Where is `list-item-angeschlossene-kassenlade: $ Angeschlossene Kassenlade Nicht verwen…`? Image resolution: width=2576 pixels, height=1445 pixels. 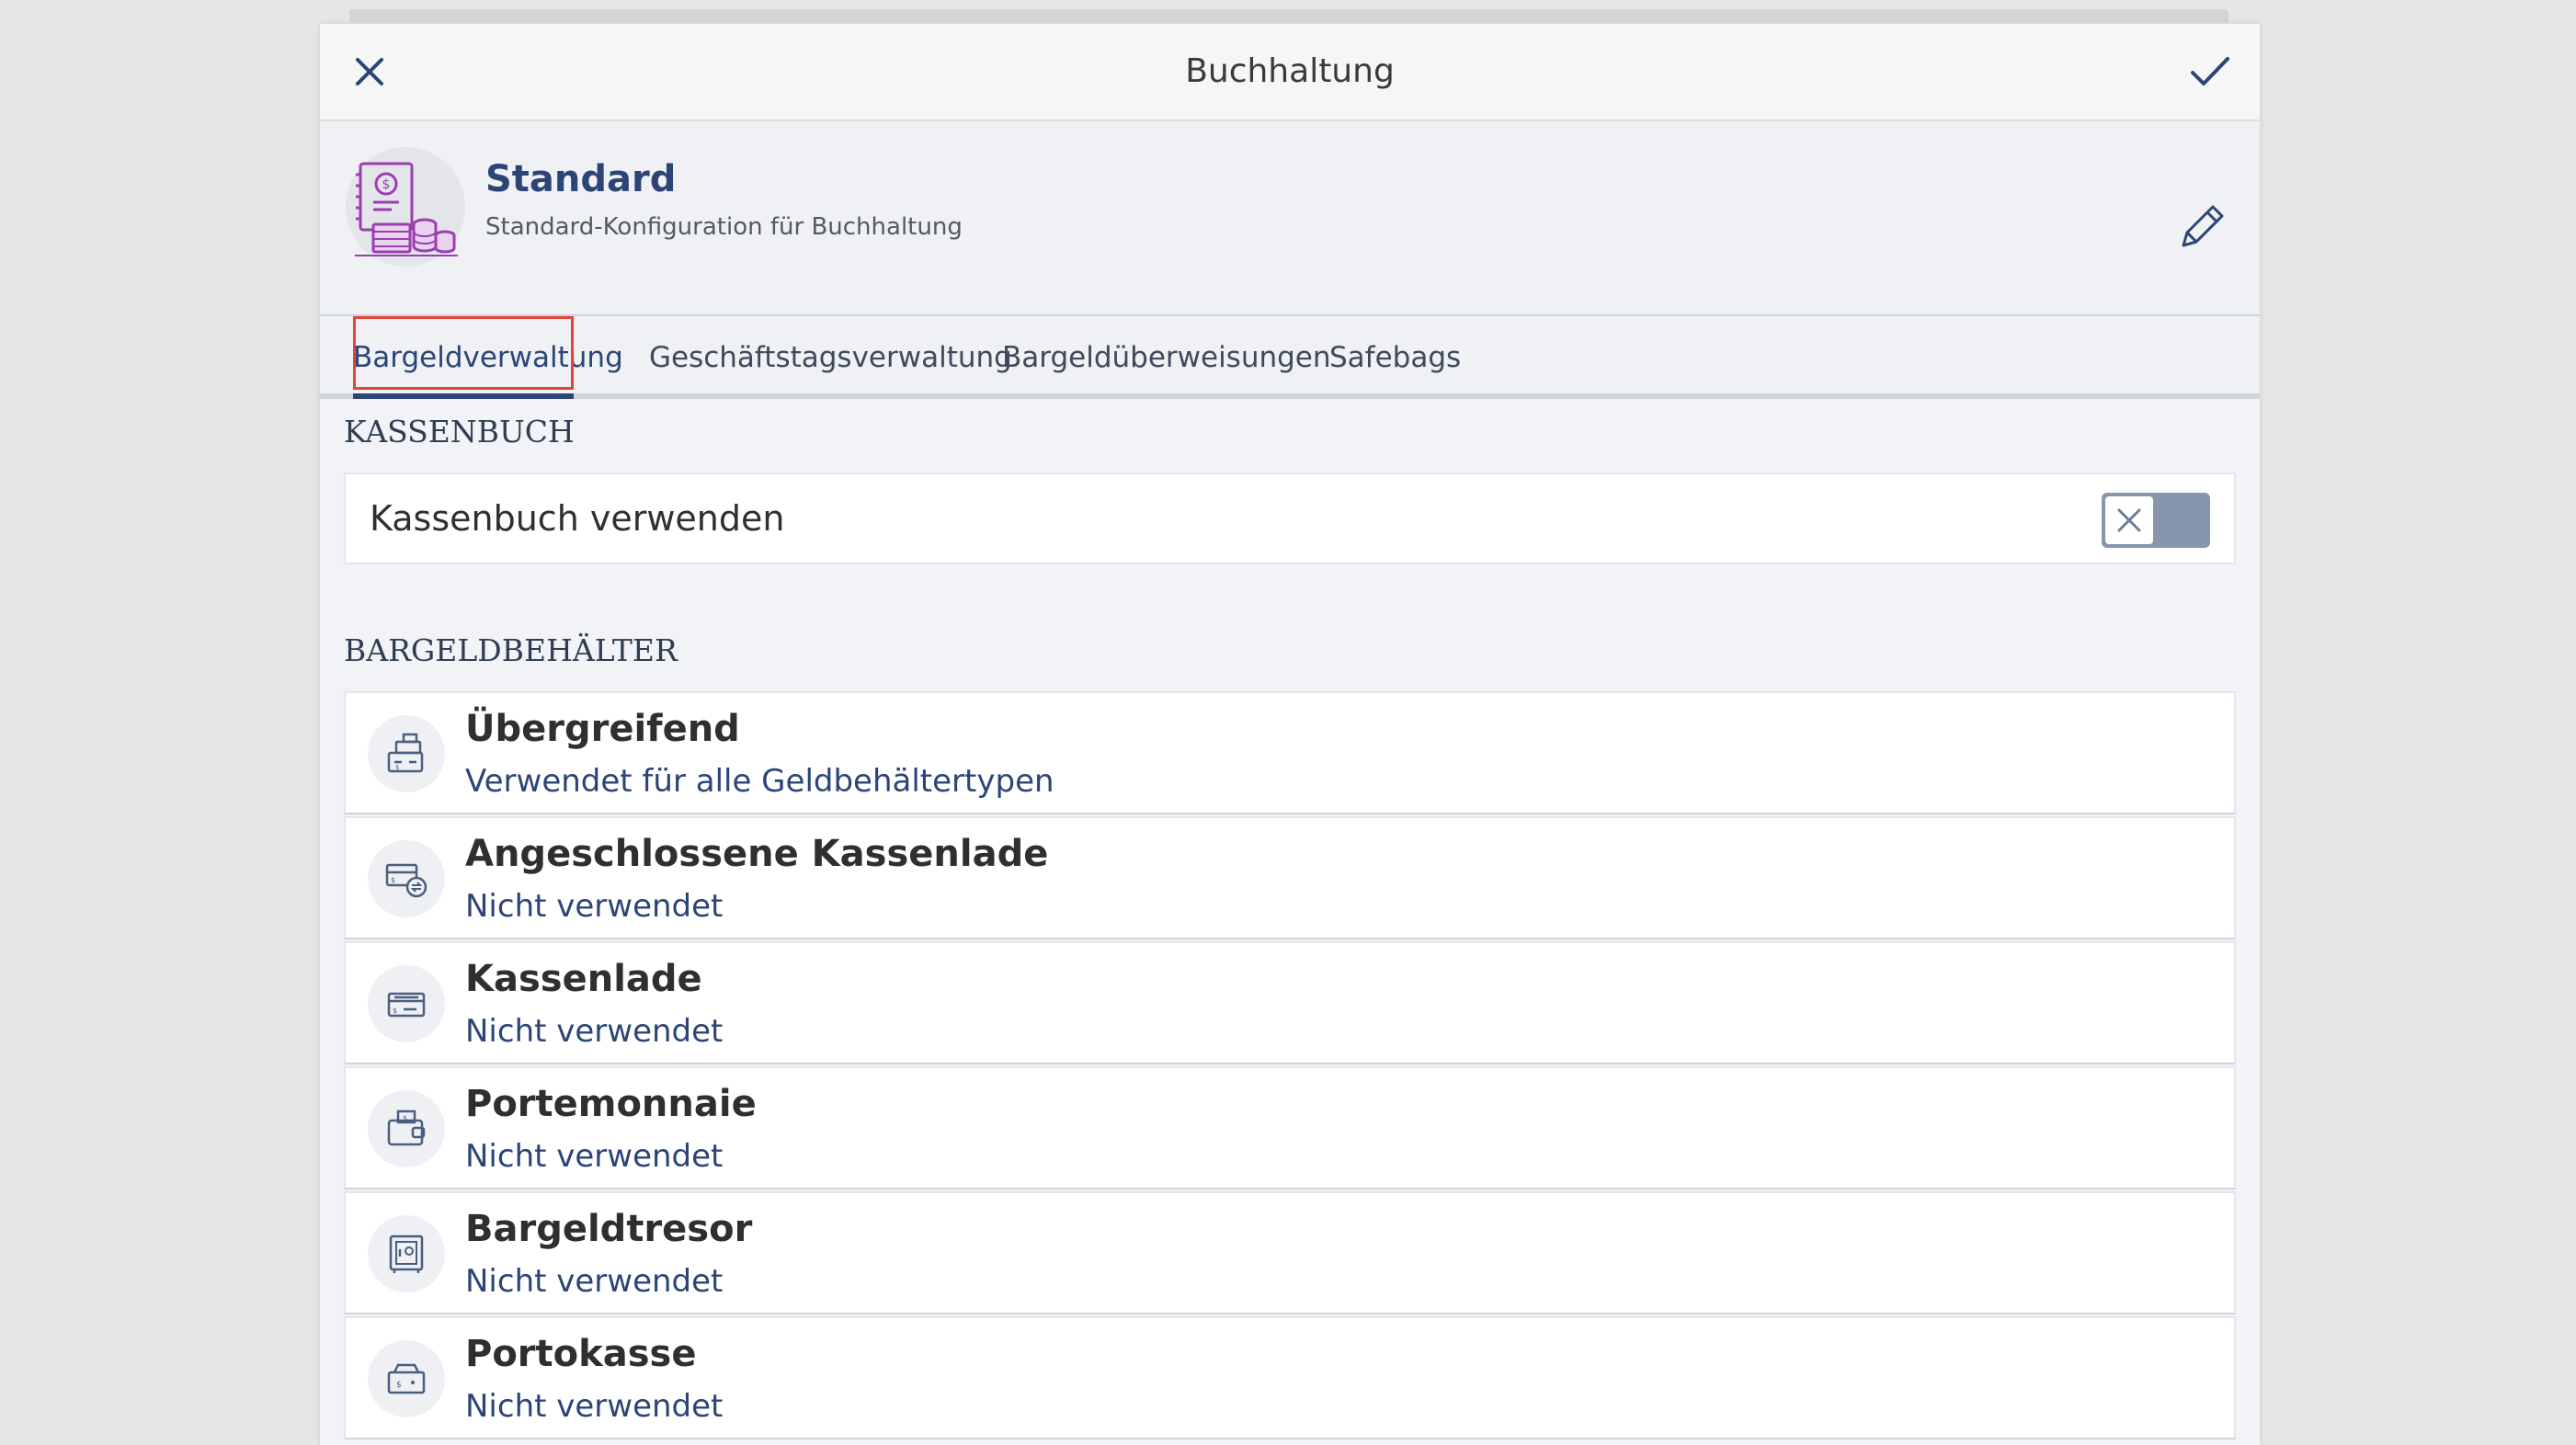 list-item-angeschlossene-kassenlade: $ Angeschlossene Kassenlade Nicht verwen… is located at coordinates (1290, 877).